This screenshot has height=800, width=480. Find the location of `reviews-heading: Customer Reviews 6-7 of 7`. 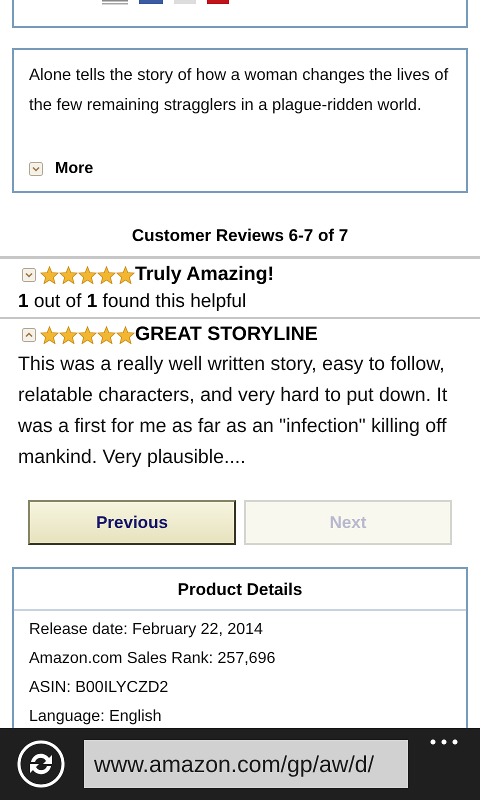

reviews-heading: Customer Reviews 6-7 of 7 is located at coordinates (240, 236).